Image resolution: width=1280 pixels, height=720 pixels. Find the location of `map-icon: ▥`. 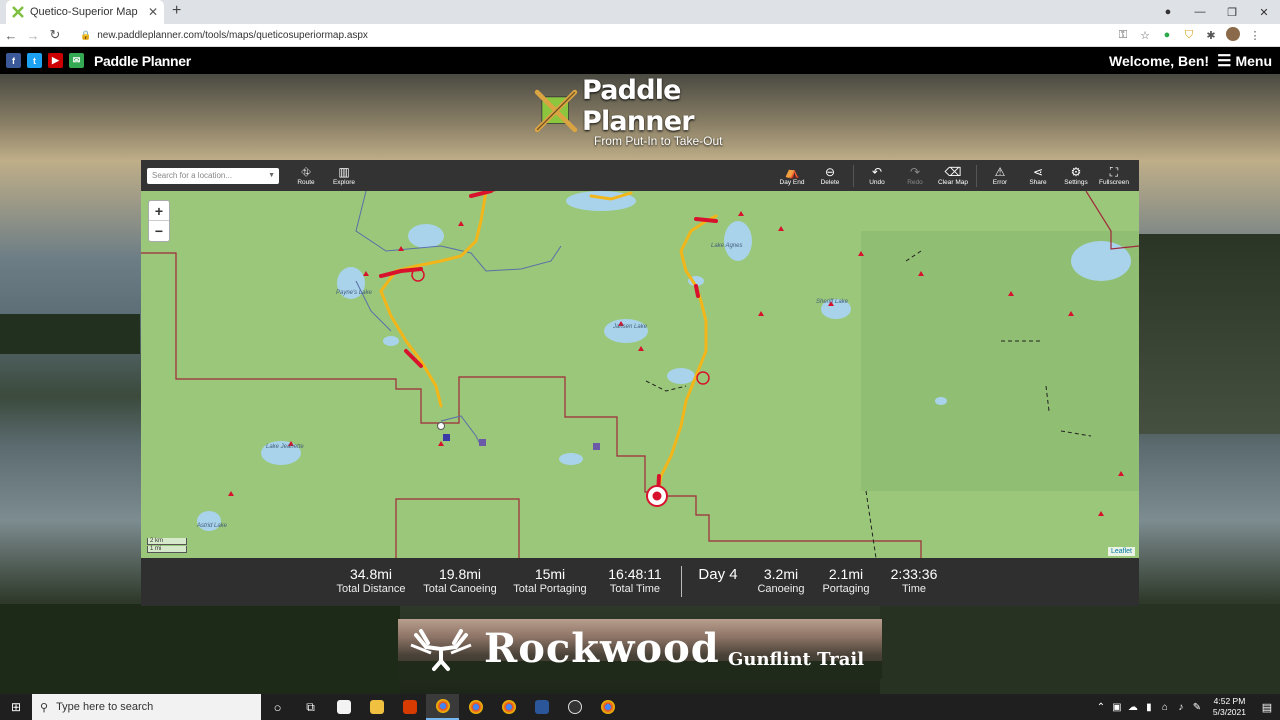

map-icon: ▥ is located at coordinates (344, 171).